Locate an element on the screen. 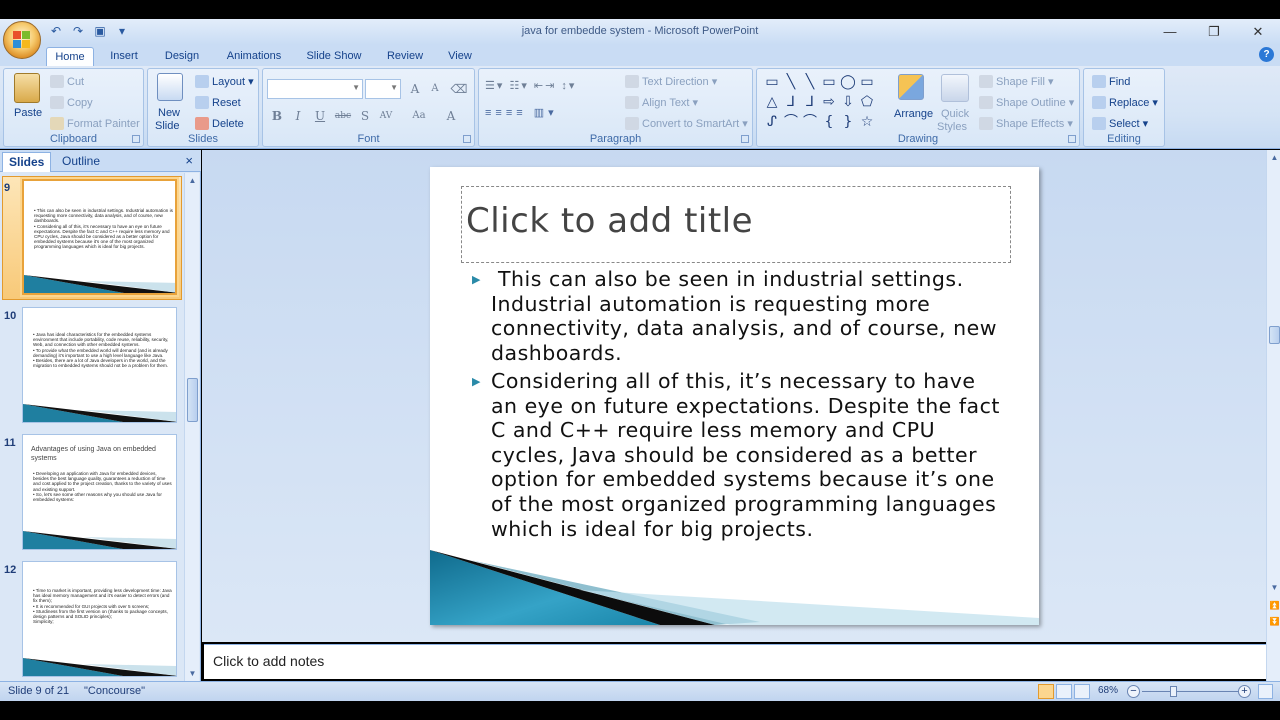  zoom-level: 68% is located at coordinates (1108, 690).